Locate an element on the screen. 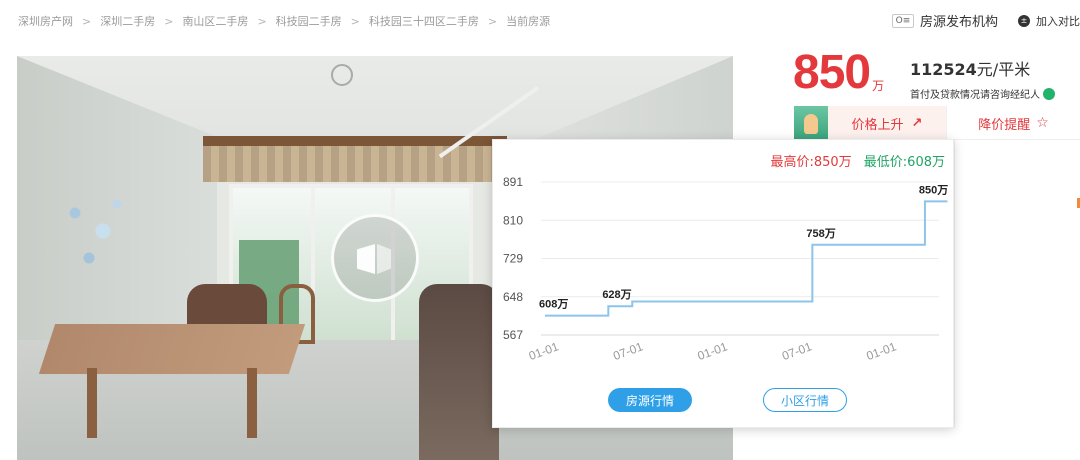  price-alert-button: 降价提醒 ☆ is located at coordinates (1013, 123).